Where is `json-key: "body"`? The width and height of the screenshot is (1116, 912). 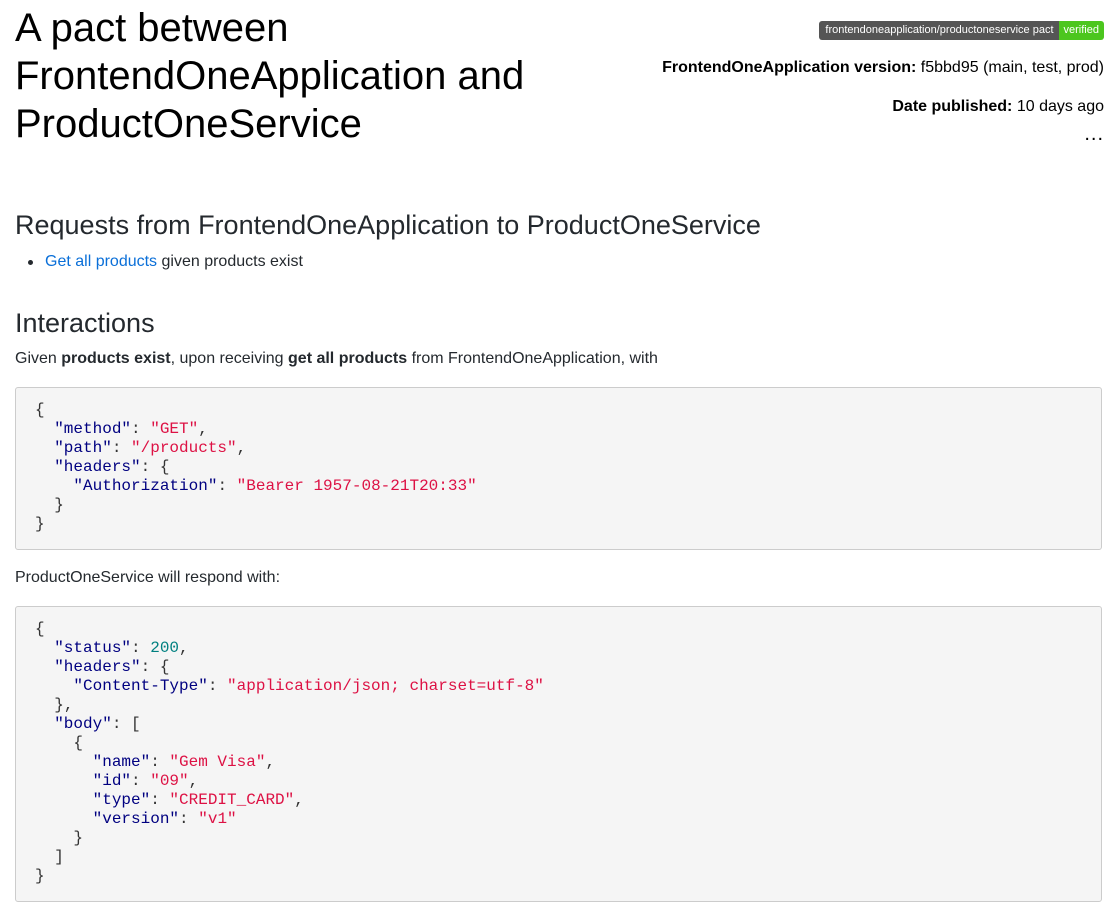 json-key: "body" is located at coordinates (83, 724).